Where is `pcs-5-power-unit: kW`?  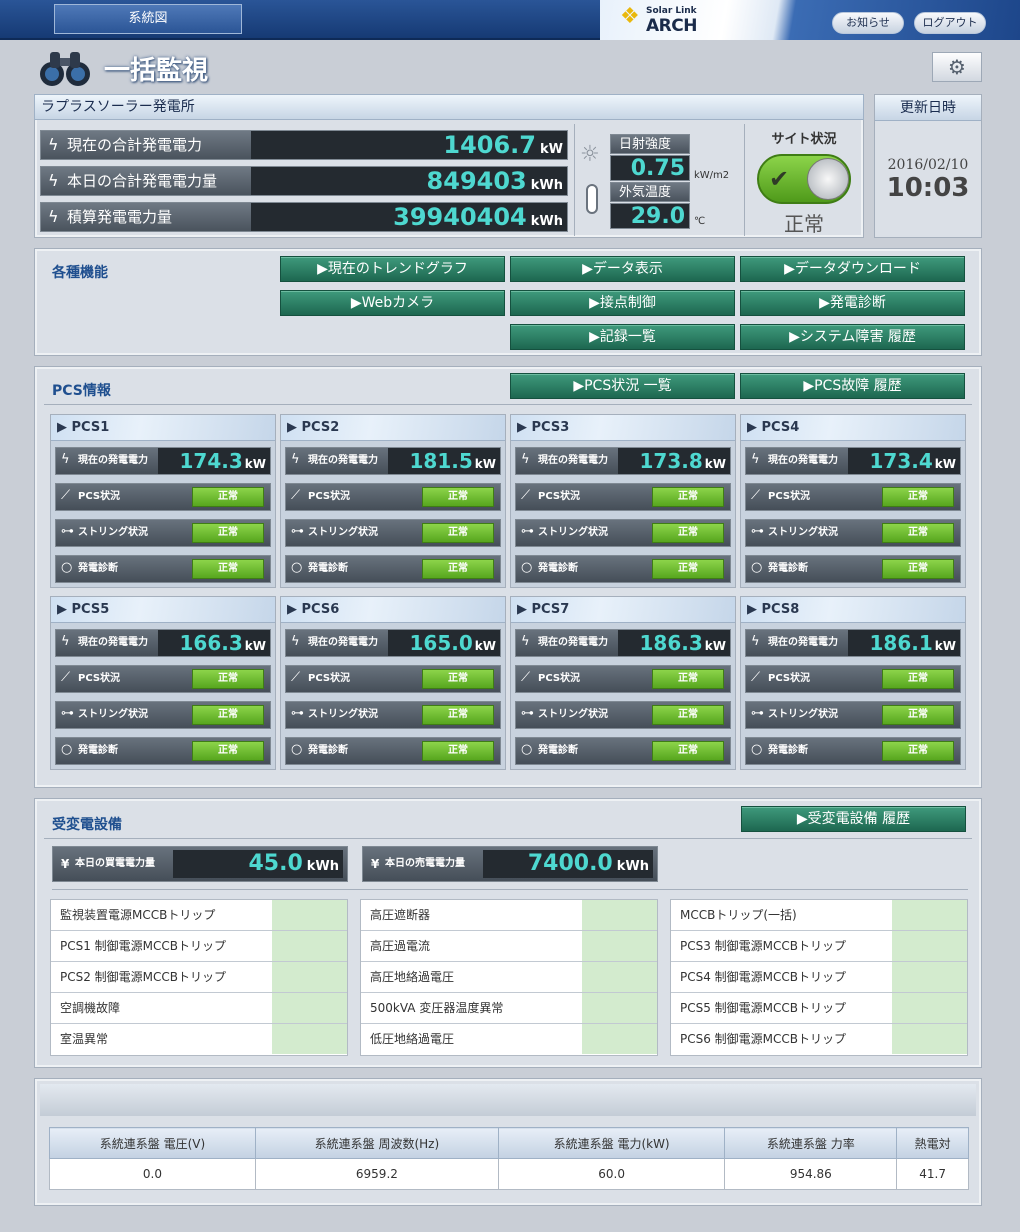
pcs-5-power-unit: kW is located at coordinates (255, 646).